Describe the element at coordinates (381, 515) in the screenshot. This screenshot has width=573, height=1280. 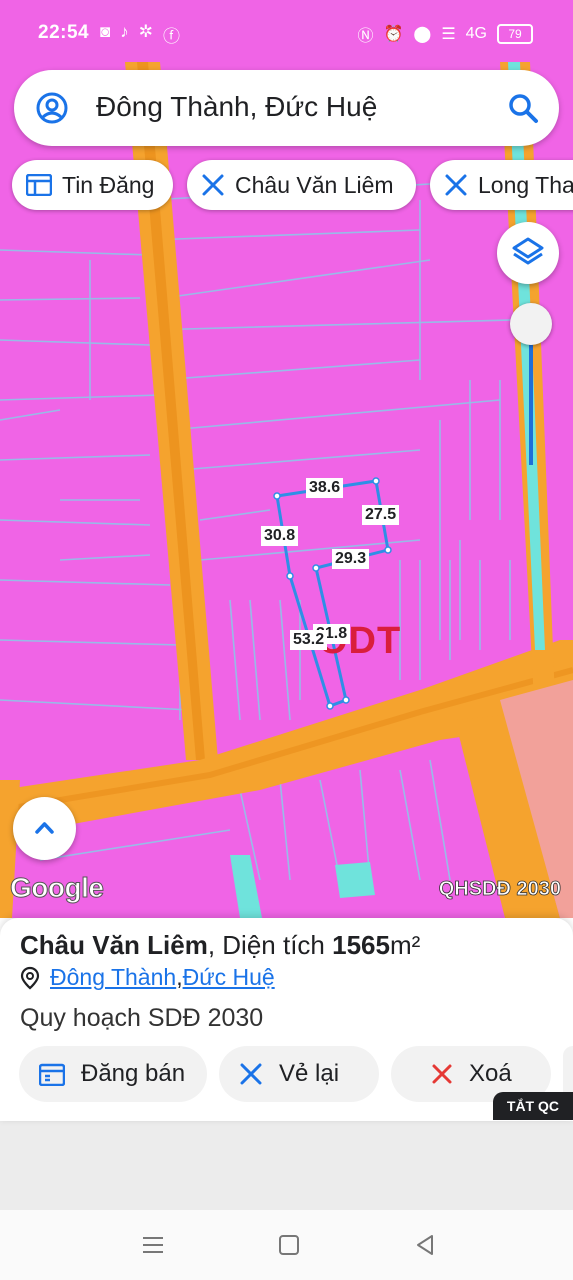
I see `edge-label: 27.5` at that location.